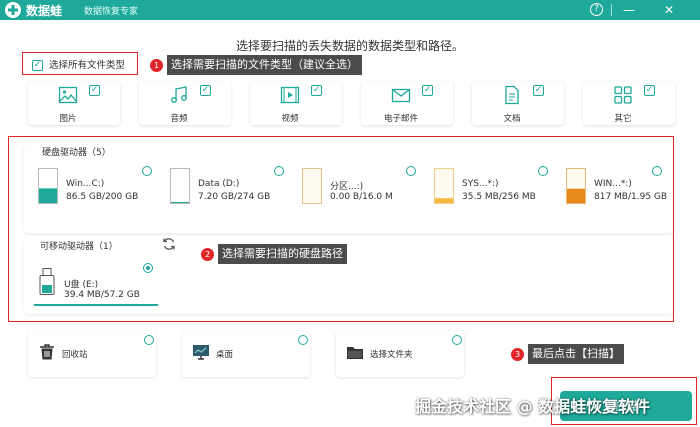 The width and height of the screenshot is (700, 427). I want to click on usb-drive-icon, so click(47, 281).